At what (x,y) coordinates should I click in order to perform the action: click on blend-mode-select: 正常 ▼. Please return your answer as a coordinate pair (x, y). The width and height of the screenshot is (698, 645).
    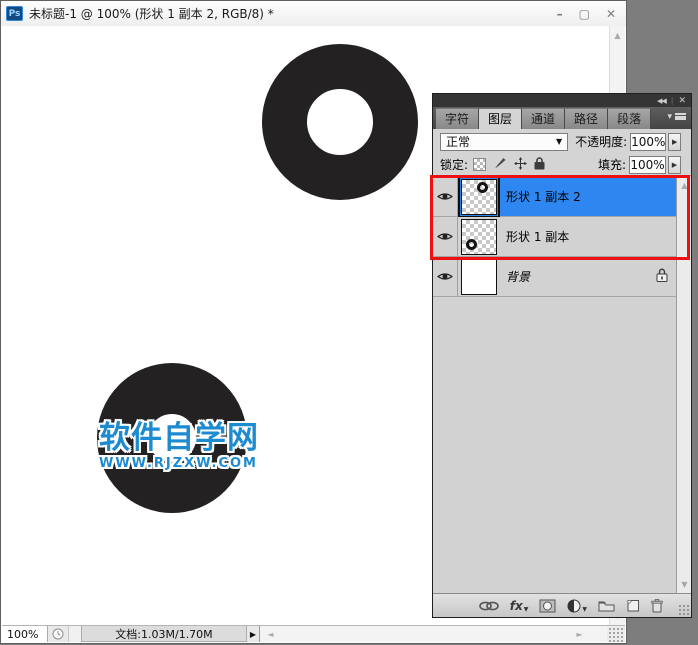
    Looking at the image, I should click on (504, 141).